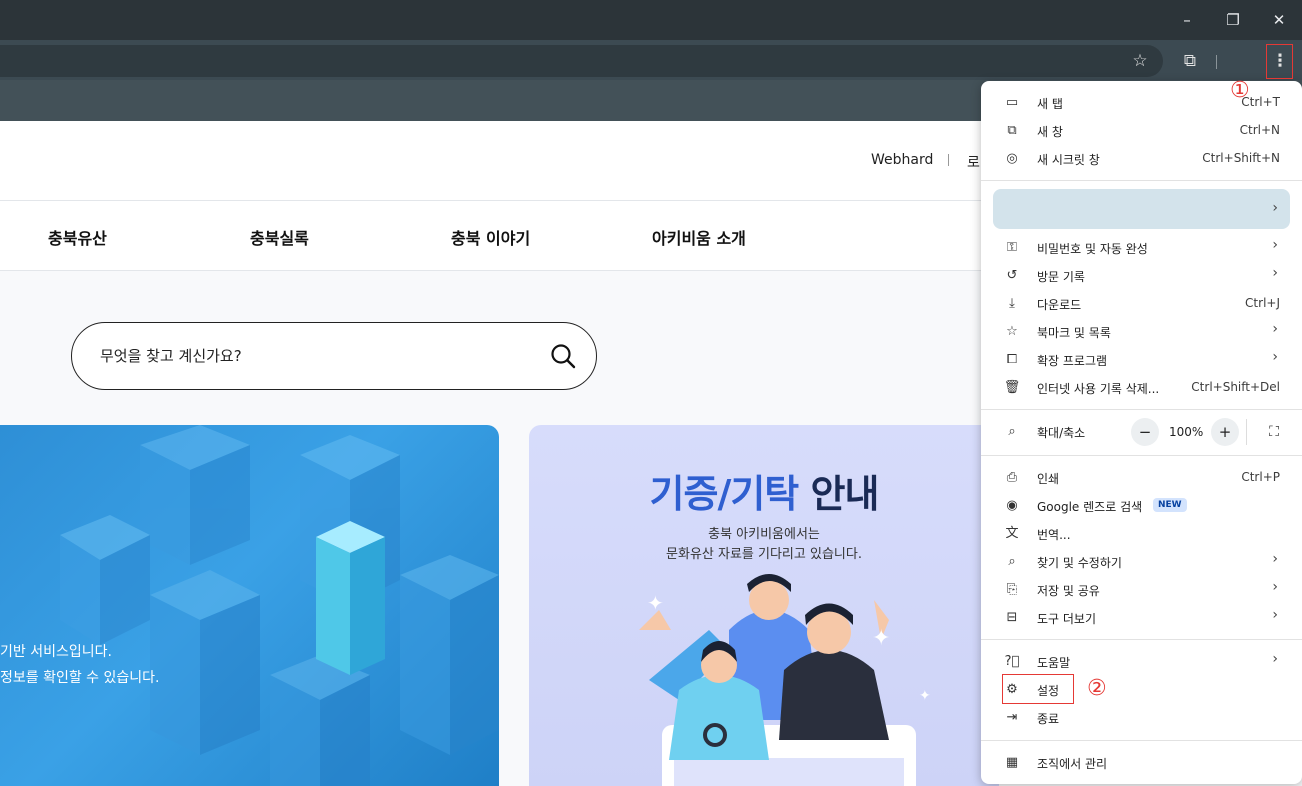 The width and height of the screenshot is (1302, 786). I want to click on step2-highlight-box, so click(1038, 689).